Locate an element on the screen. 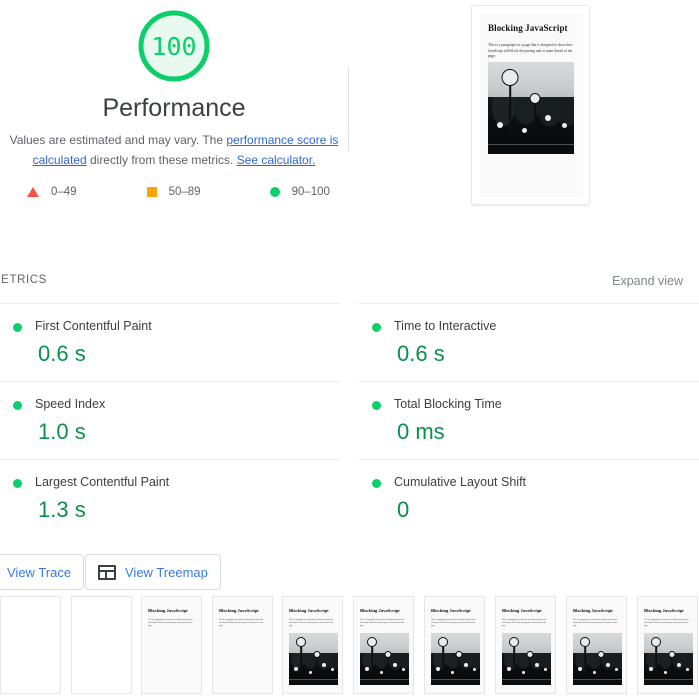 This screenshot has height=700, width=699. metric-name: Speed Index is located at coordinates (70, 404).